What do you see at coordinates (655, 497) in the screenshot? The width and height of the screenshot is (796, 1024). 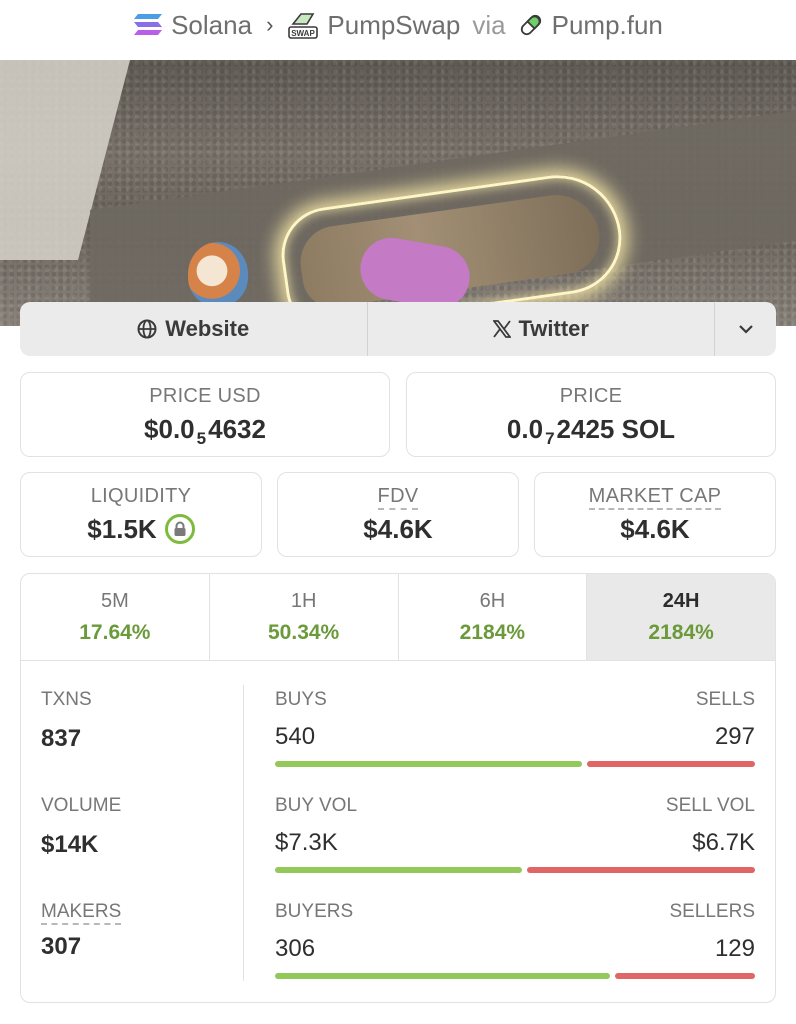 I see `market-cap-label: MARKET CAP` at bounding box center [655, 497].